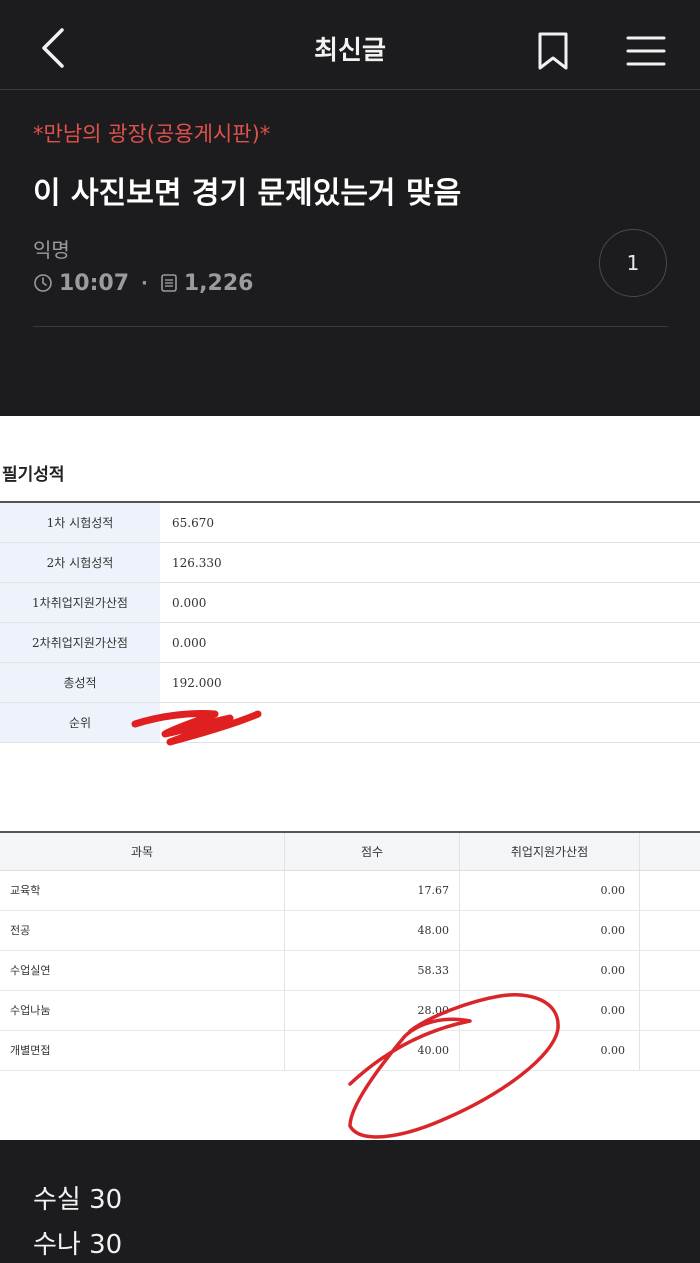 Image resolution: width=700 pixels, height=1263 pixels. Describe the element at coordinates (43, 283) in the screenshot. I see `clock-icon` at that location.